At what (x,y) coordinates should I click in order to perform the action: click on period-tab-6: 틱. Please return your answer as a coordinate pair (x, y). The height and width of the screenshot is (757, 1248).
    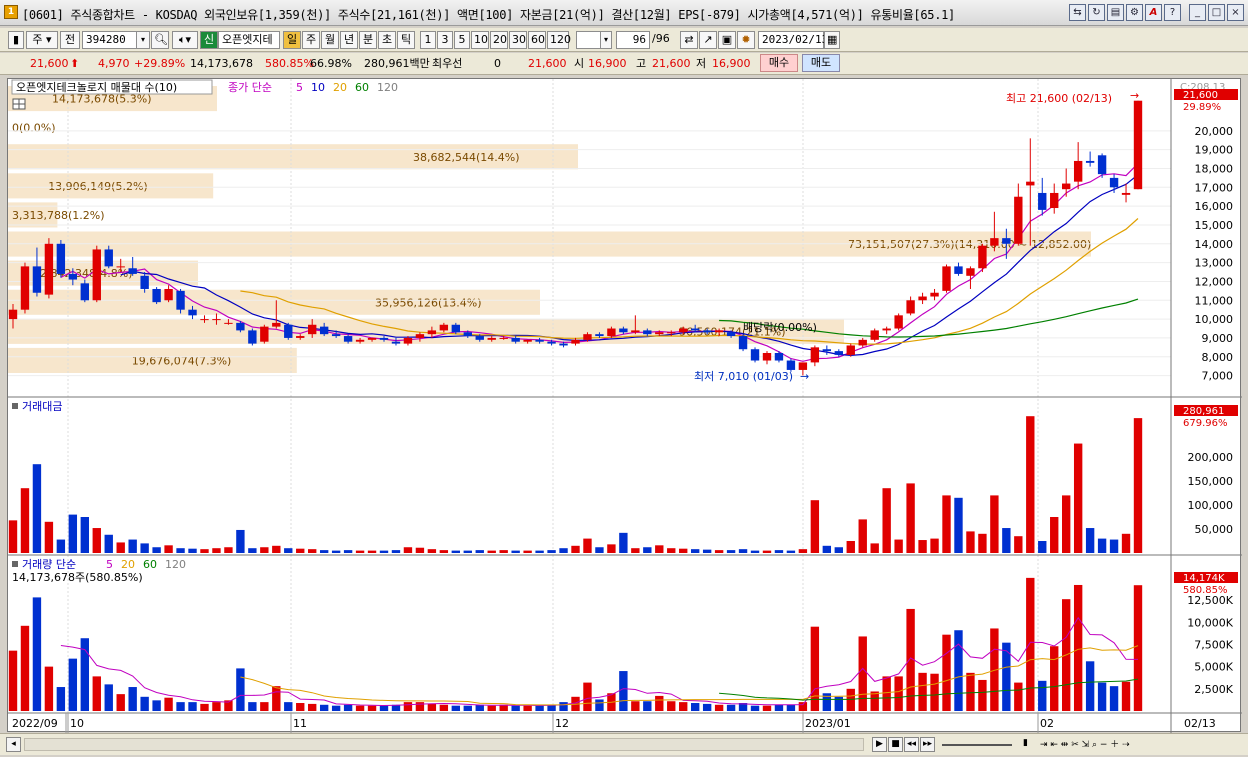
    Looking at the image, I should click on (406, 40).